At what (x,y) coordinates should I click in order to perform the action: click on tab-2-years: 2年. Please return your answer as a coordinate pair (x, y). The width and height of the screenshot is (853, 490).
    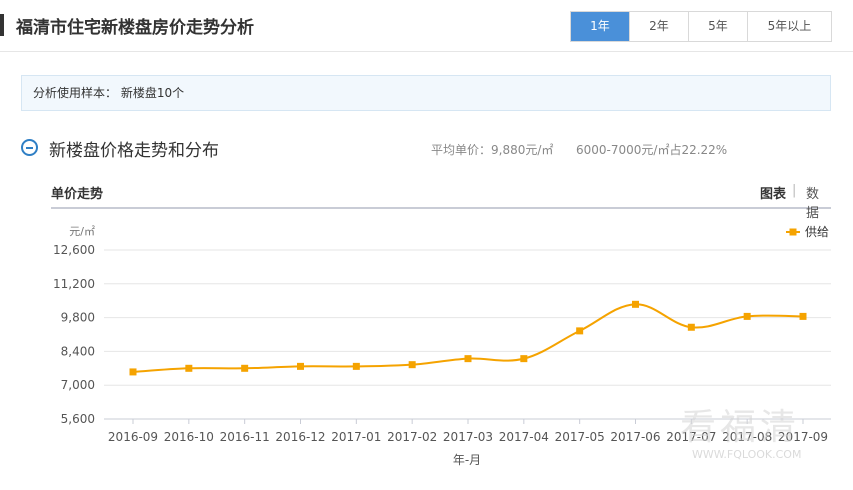
    Looking at the image, I should click on (658, 26).